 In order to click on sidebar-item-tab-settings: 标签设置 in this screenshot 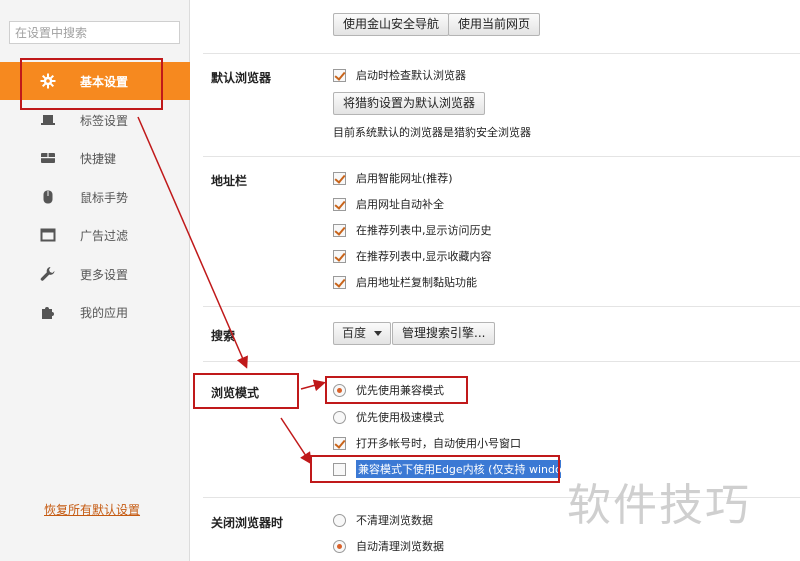, I will do `click(95, 120)`.